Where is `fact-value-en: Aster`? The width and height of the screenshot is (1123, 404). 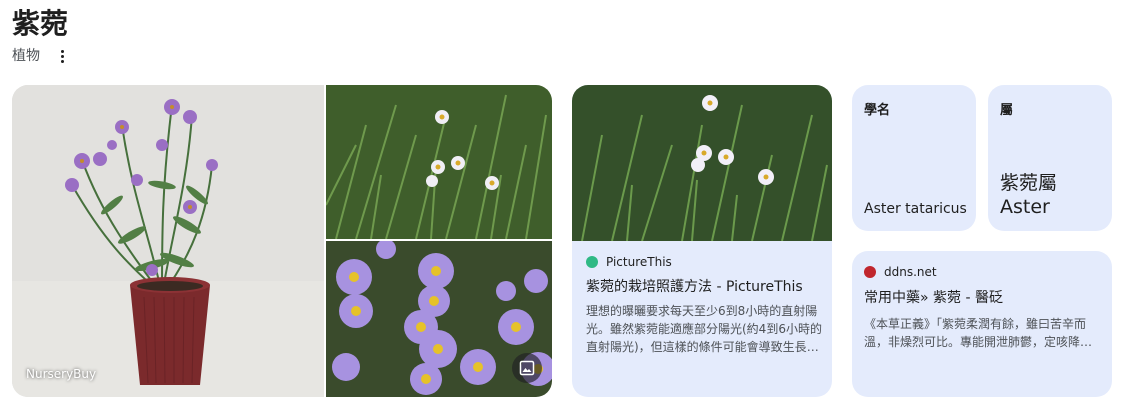 fact-value-en: Aster is located at coordinates (1025, 207).